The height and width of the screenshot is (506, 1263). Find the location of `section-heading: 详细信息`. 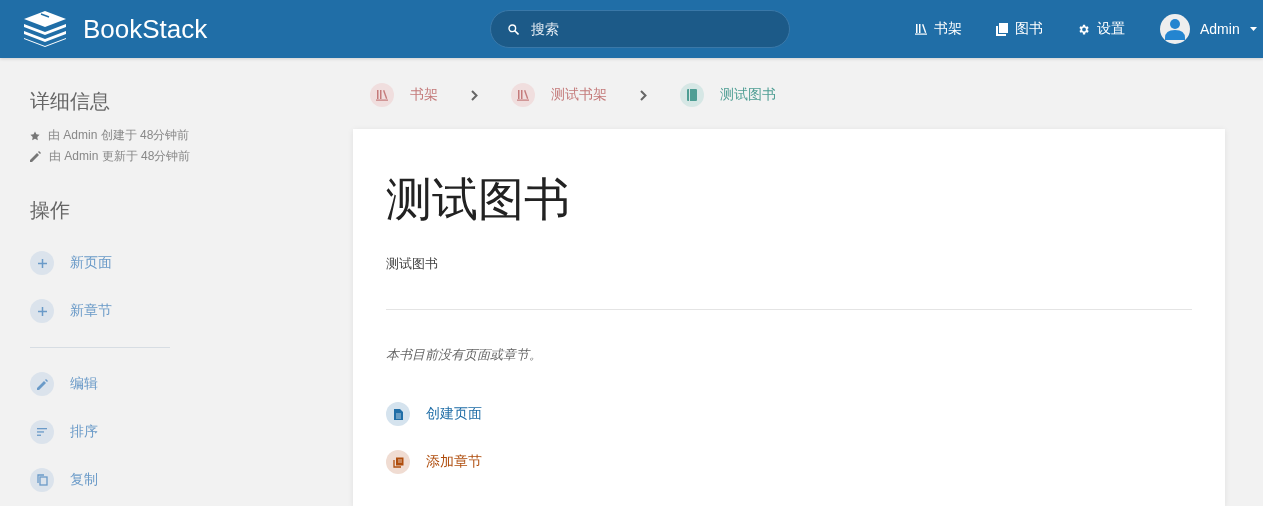

section-heading: 详细信息 is located at coordinates (70, 101).